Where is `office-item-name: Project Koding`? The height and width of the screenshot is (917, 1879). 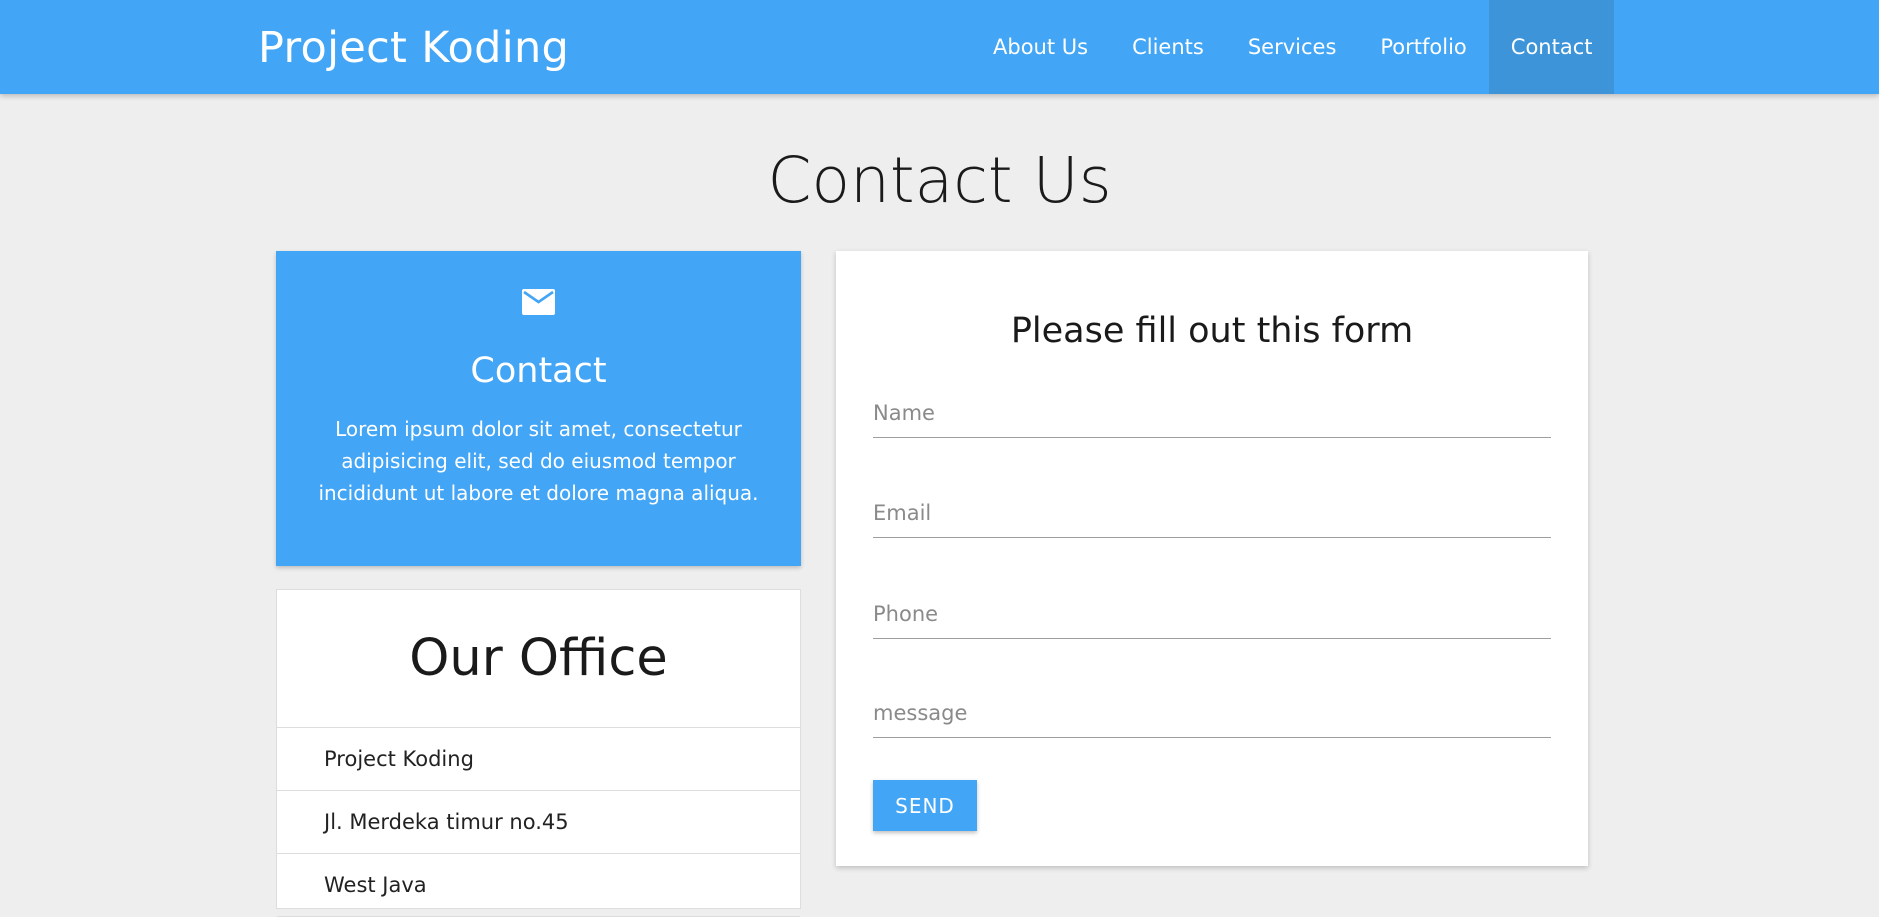 office-item-name: Project Koding is located at coordinates (538, 759).